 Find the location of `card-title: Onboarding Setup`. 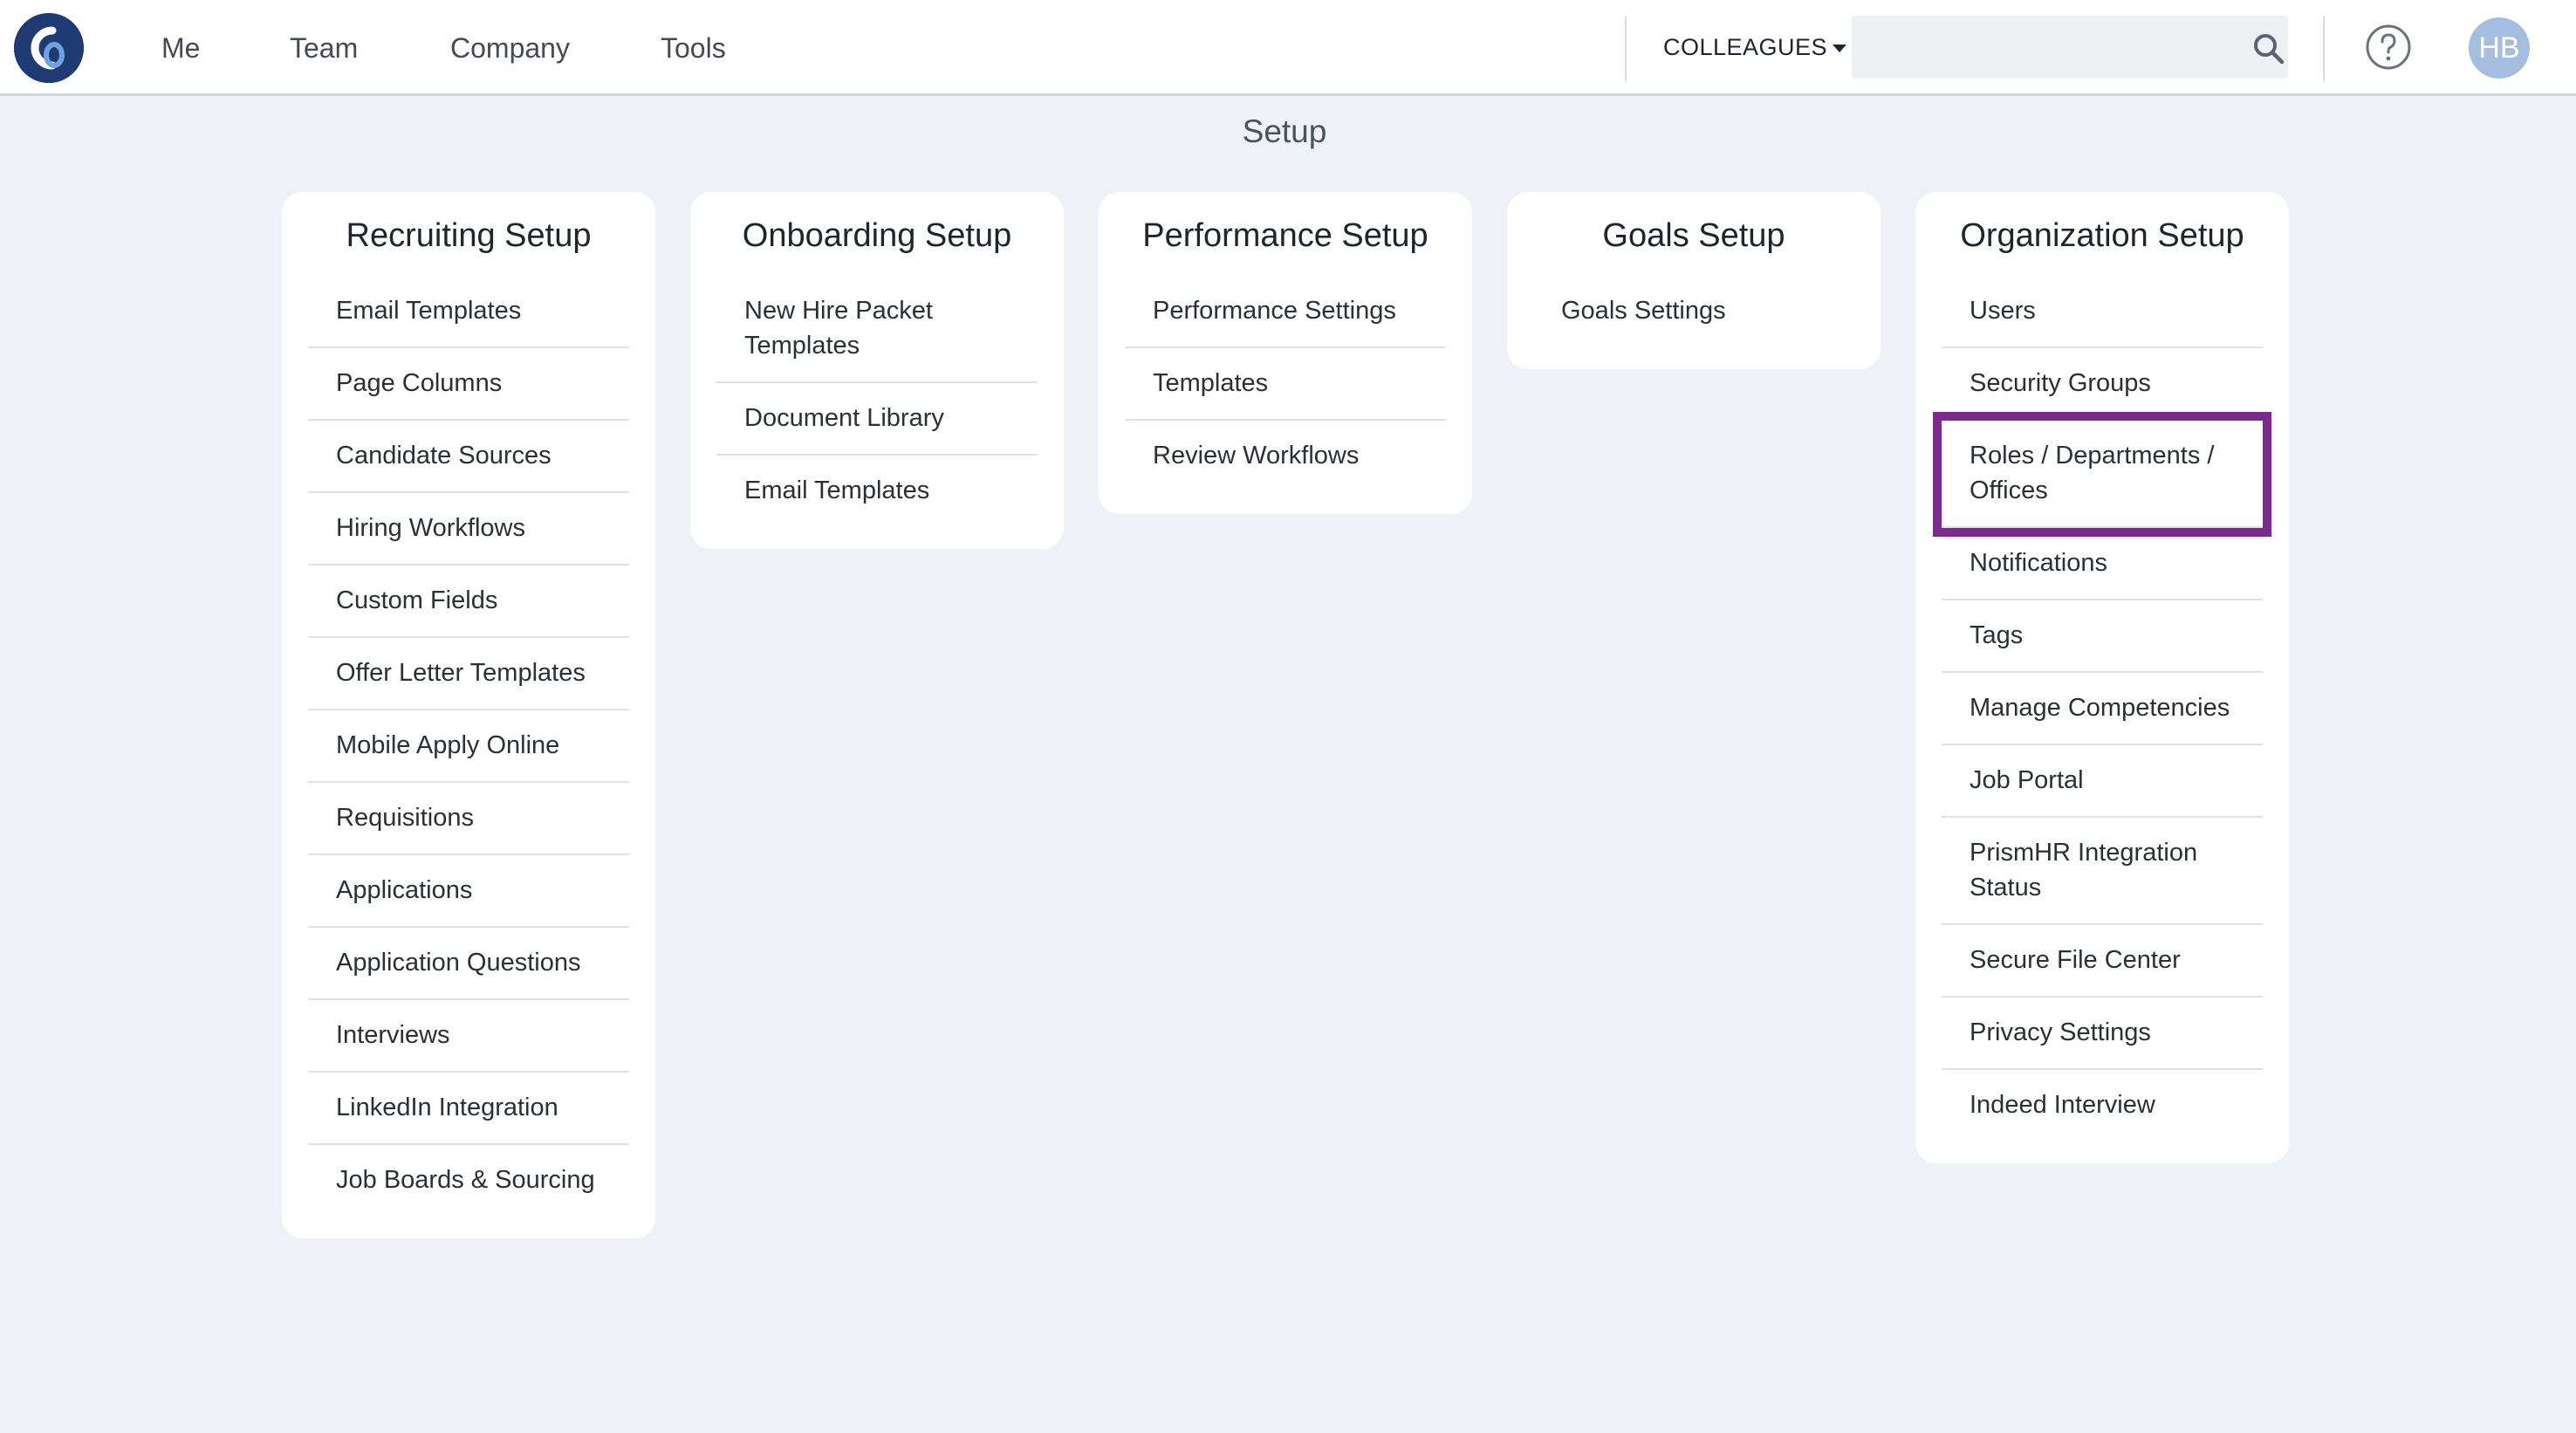

card-title: Onboarding Setup is located at coordinates (877, 235).